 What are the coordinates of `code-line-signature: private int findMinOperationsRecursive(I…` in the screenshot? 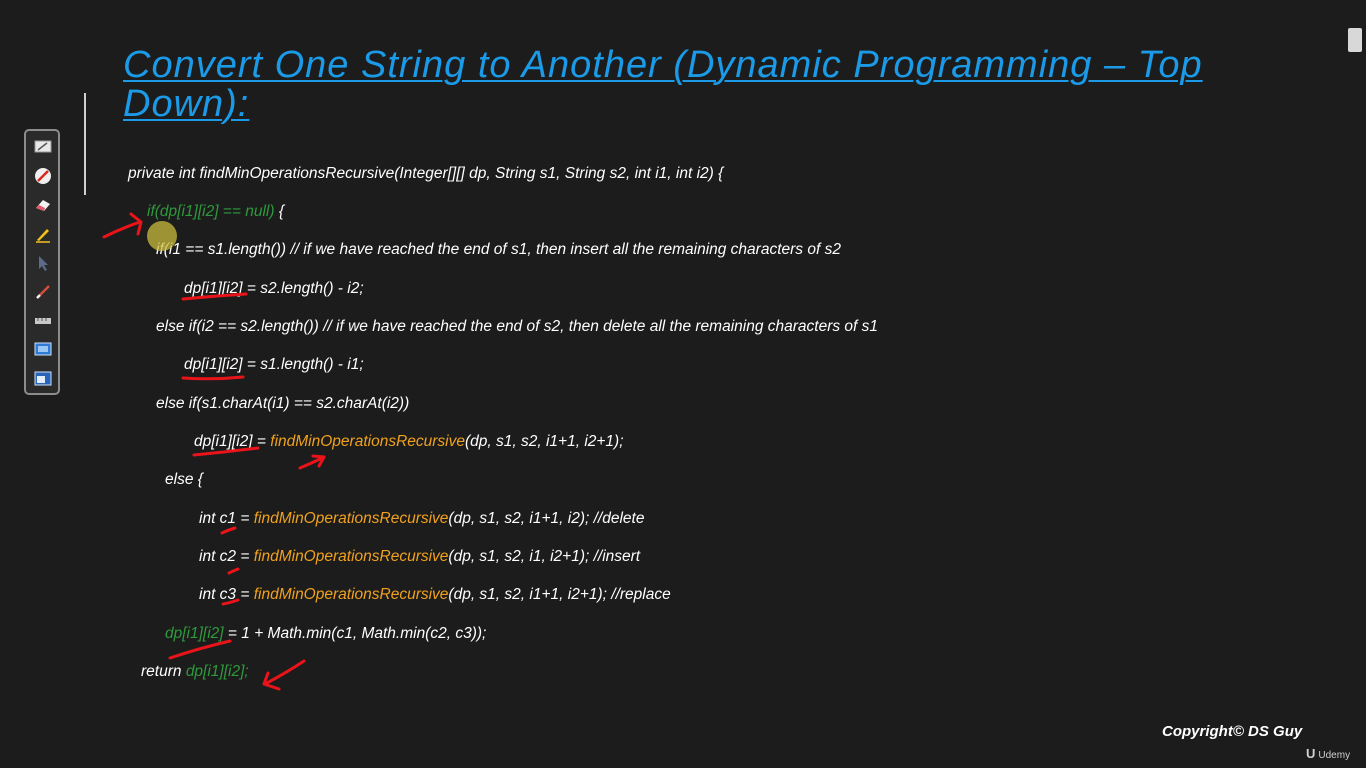 It's located at (426, 173).